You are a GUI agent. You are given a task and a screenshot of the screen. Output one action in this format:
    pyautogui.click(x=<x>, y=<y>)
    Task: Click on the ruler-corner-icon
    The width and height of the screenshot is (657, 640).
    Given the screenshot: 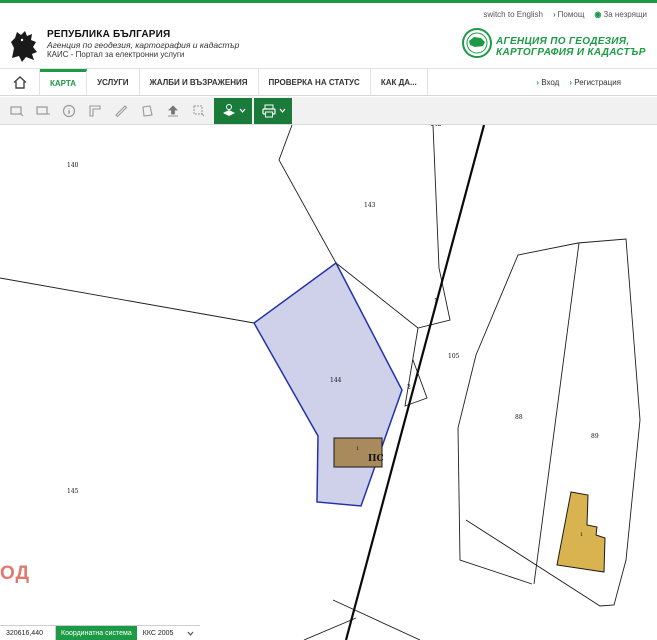 What is the action you would take?
    pyautogui.click(x=95, y=110)
    